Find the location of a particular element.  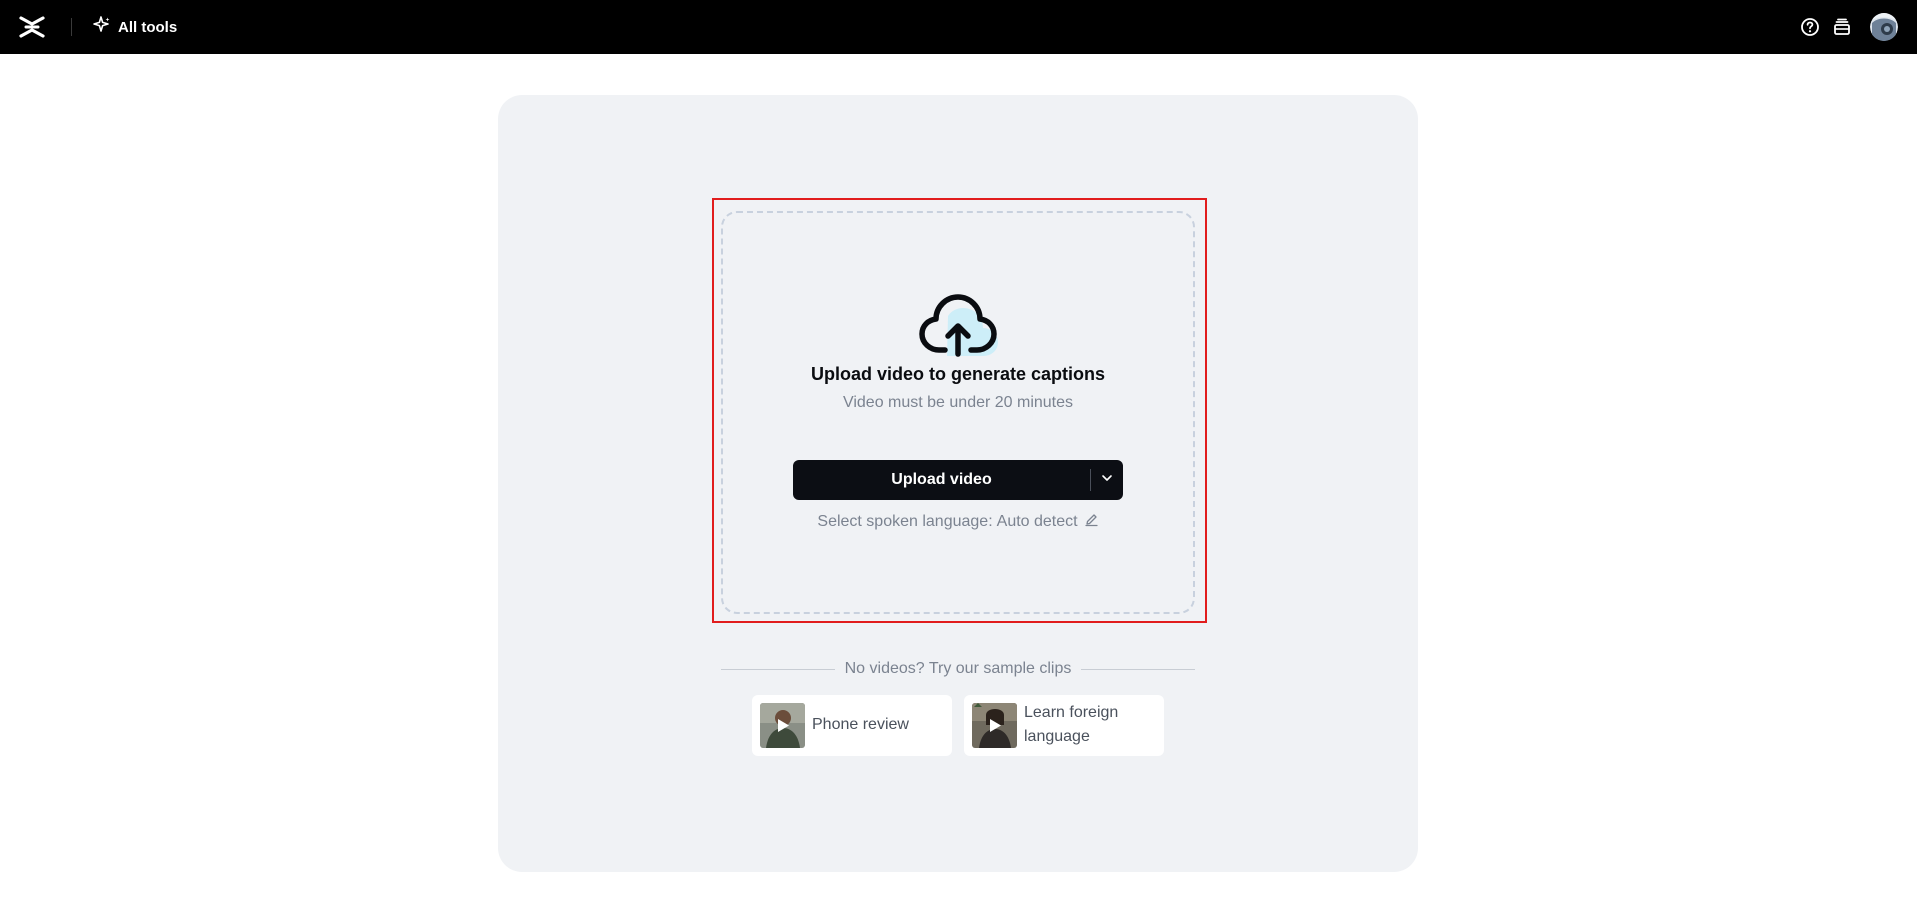

pencil-edit-icon is located at coordinates (1091, 522).